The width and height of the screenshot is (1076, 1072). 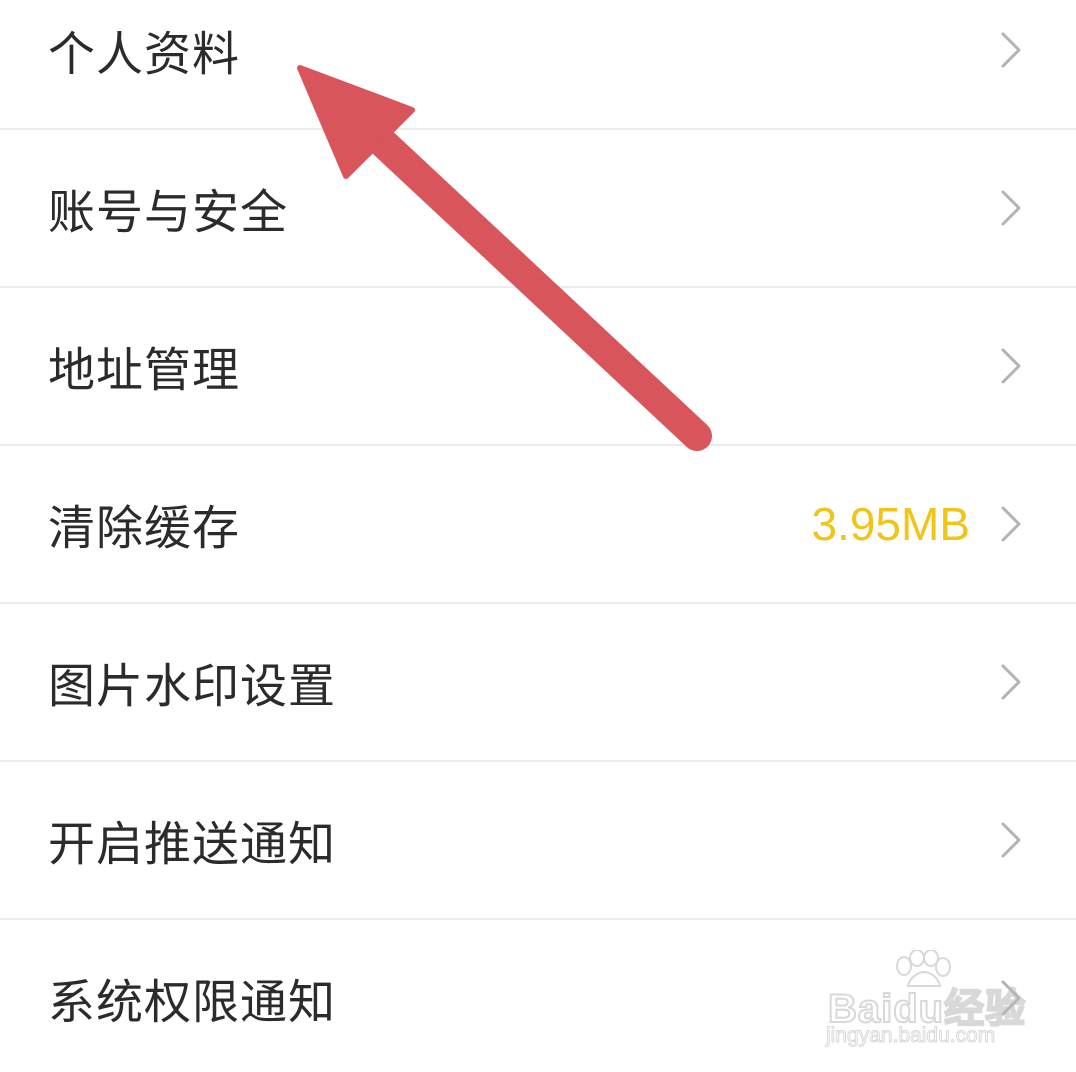 What do you see at coordinates (890, 524) in the screenshot?
I see `cache-size-value: 3.95MB` at bounding box center [890, 524].